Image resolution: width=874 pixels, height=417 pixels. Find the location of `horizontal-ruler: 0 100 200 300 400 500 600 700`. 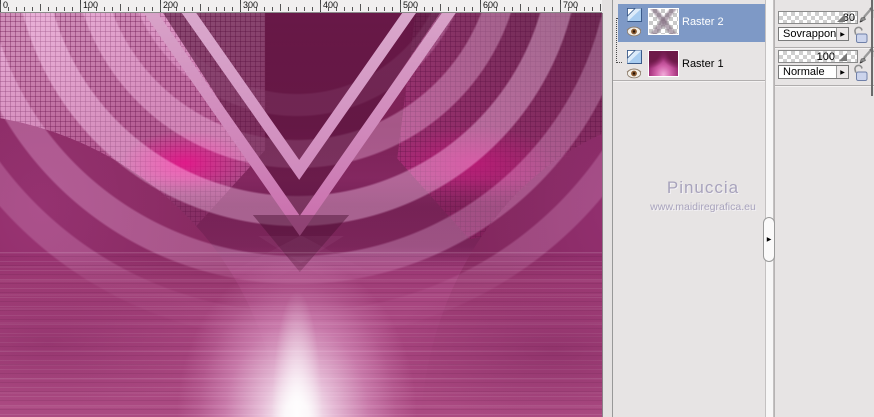

horizontal-ruler: 0 100 200 300 400 500 600 700 is located at coordinates (301, 6).